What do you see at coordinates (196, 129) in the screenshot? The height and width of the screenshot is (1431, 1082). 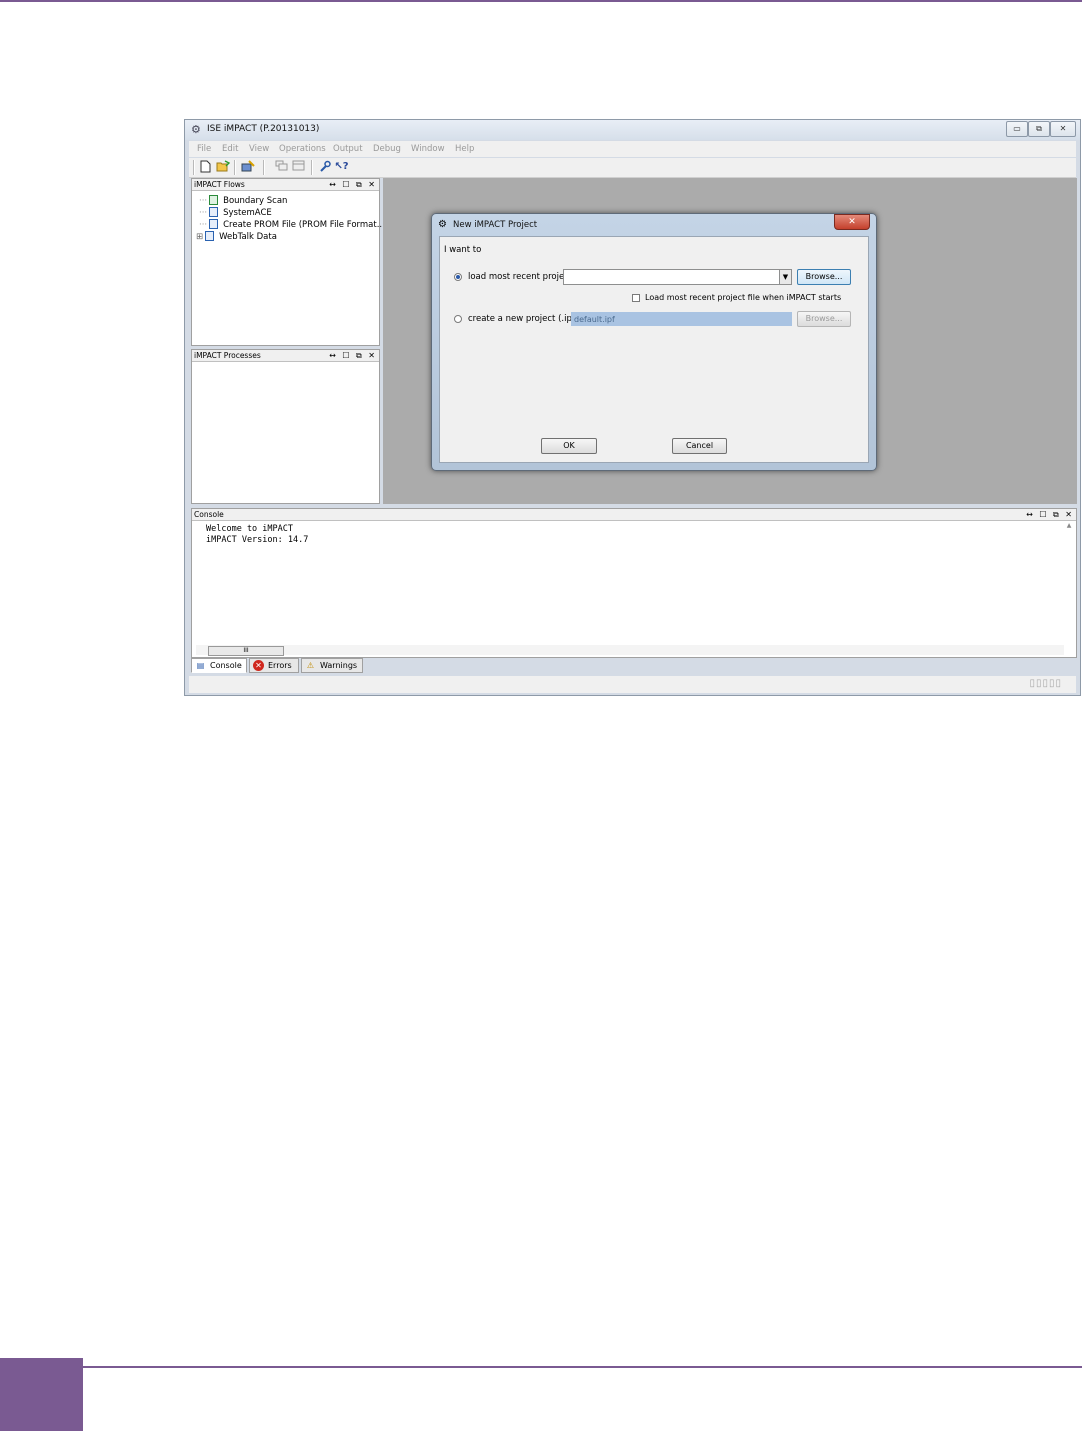 I see `app-icon: ⚙` at bounding box center [196, 129].